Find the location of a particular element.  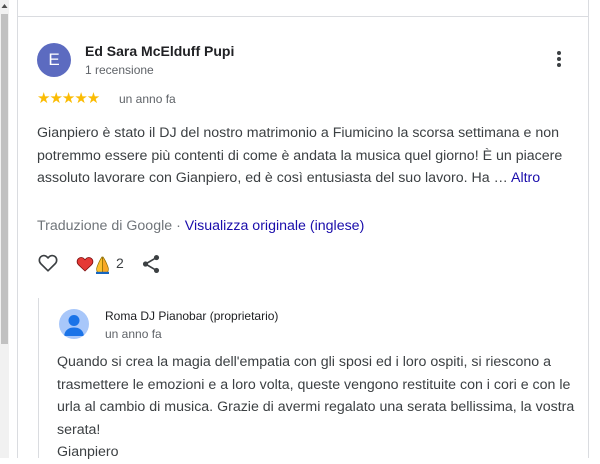

praying-hands-icon is located at coordinates (102, 265).